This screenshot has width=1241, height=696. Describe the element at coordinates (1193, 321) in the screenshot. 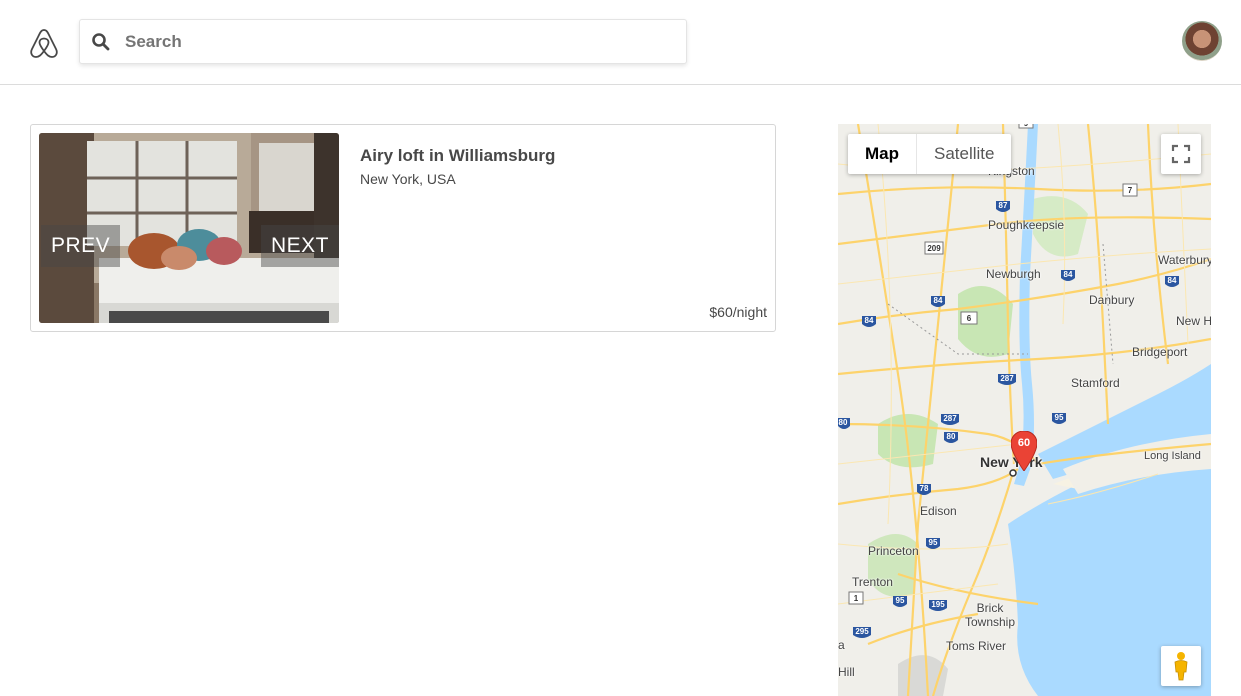

I see `map-label-new-haven: New H` at that location.